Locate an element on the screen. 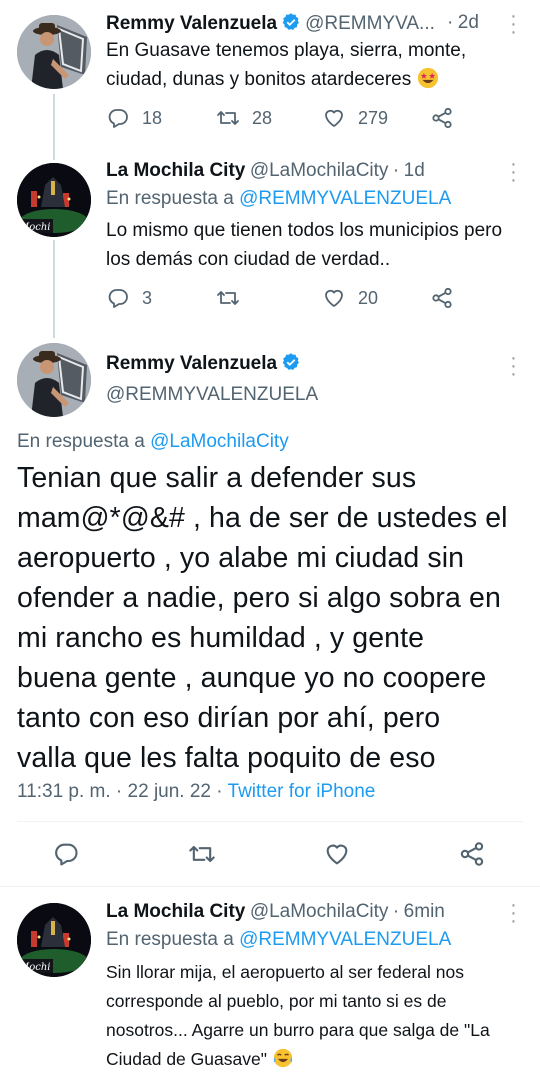 This screenshot has height=1085, width=540. timestamp: 1d is located at coordinates (414, 170).